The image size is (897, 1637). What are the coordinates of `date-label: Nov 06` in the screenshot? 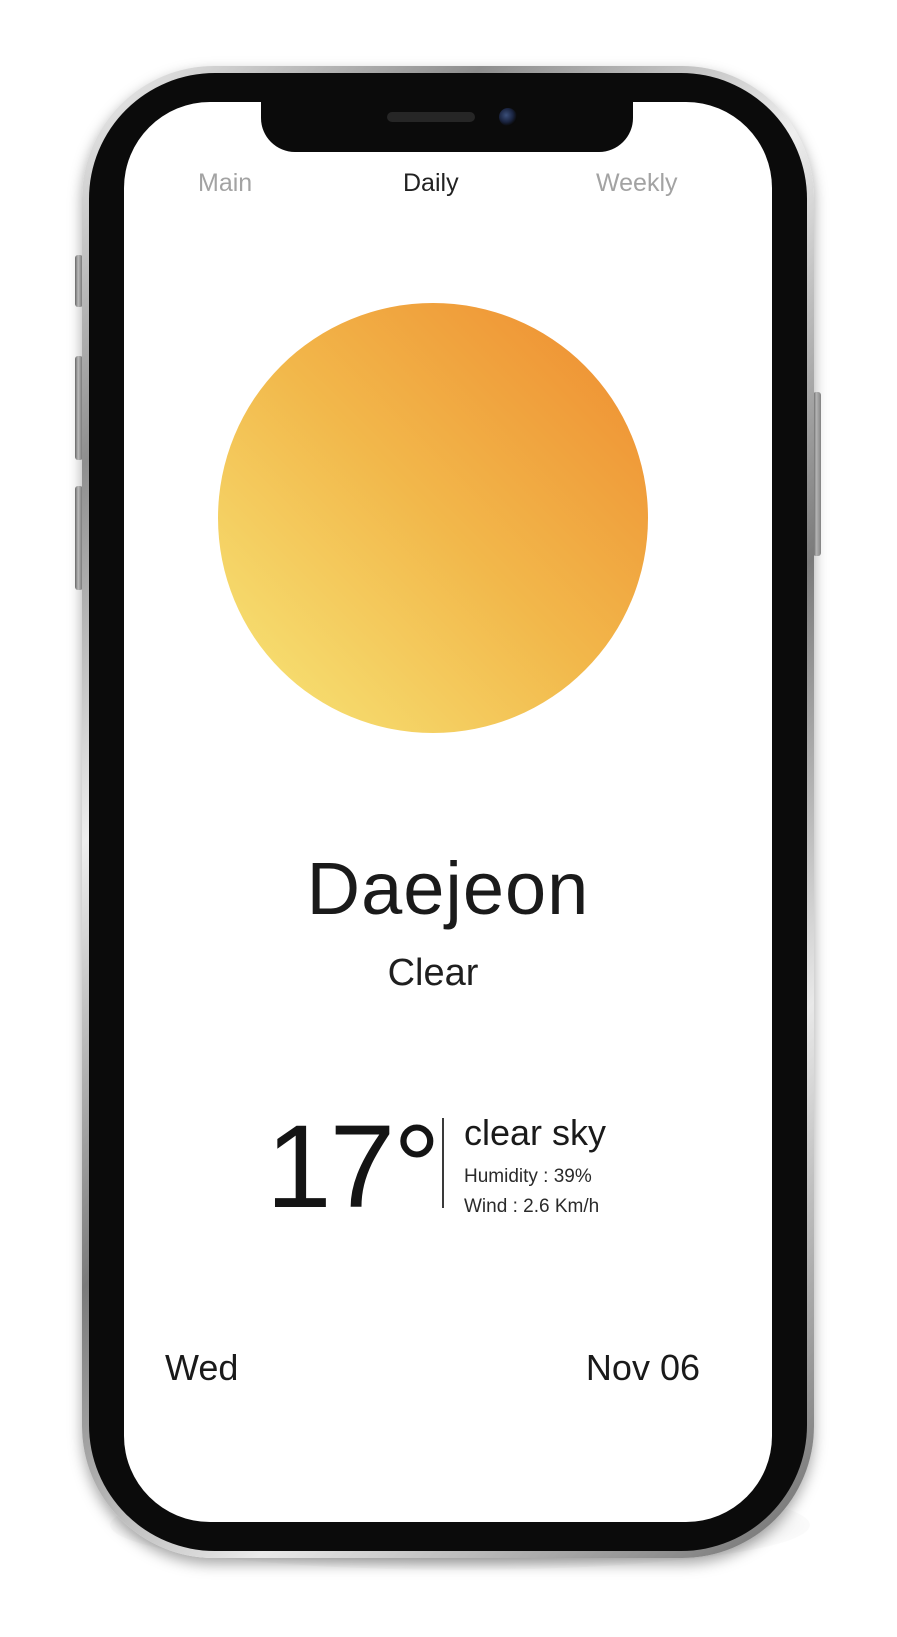 It's located at (642, 1367).